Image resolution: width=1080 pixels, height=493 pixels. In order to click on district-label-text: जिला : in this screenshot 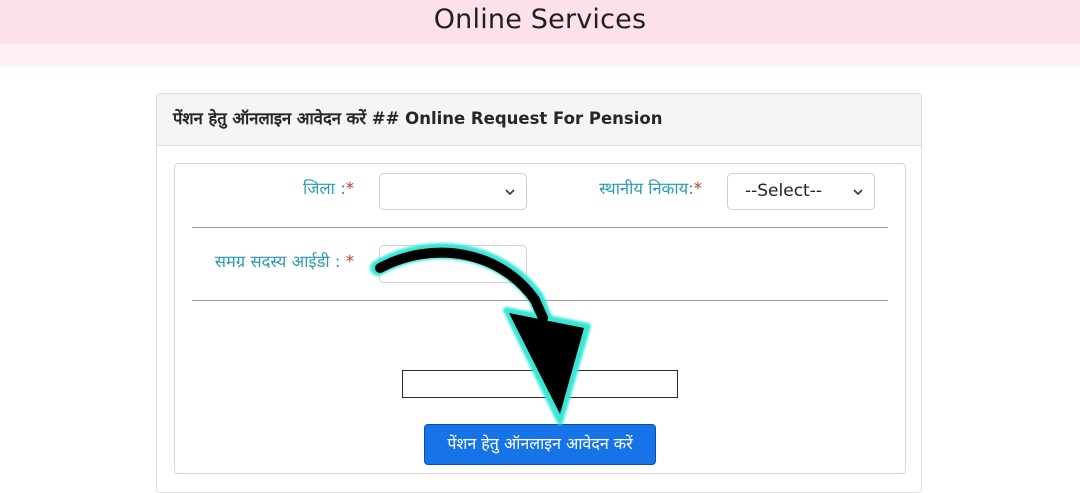, I will do `click(324, 188)`.